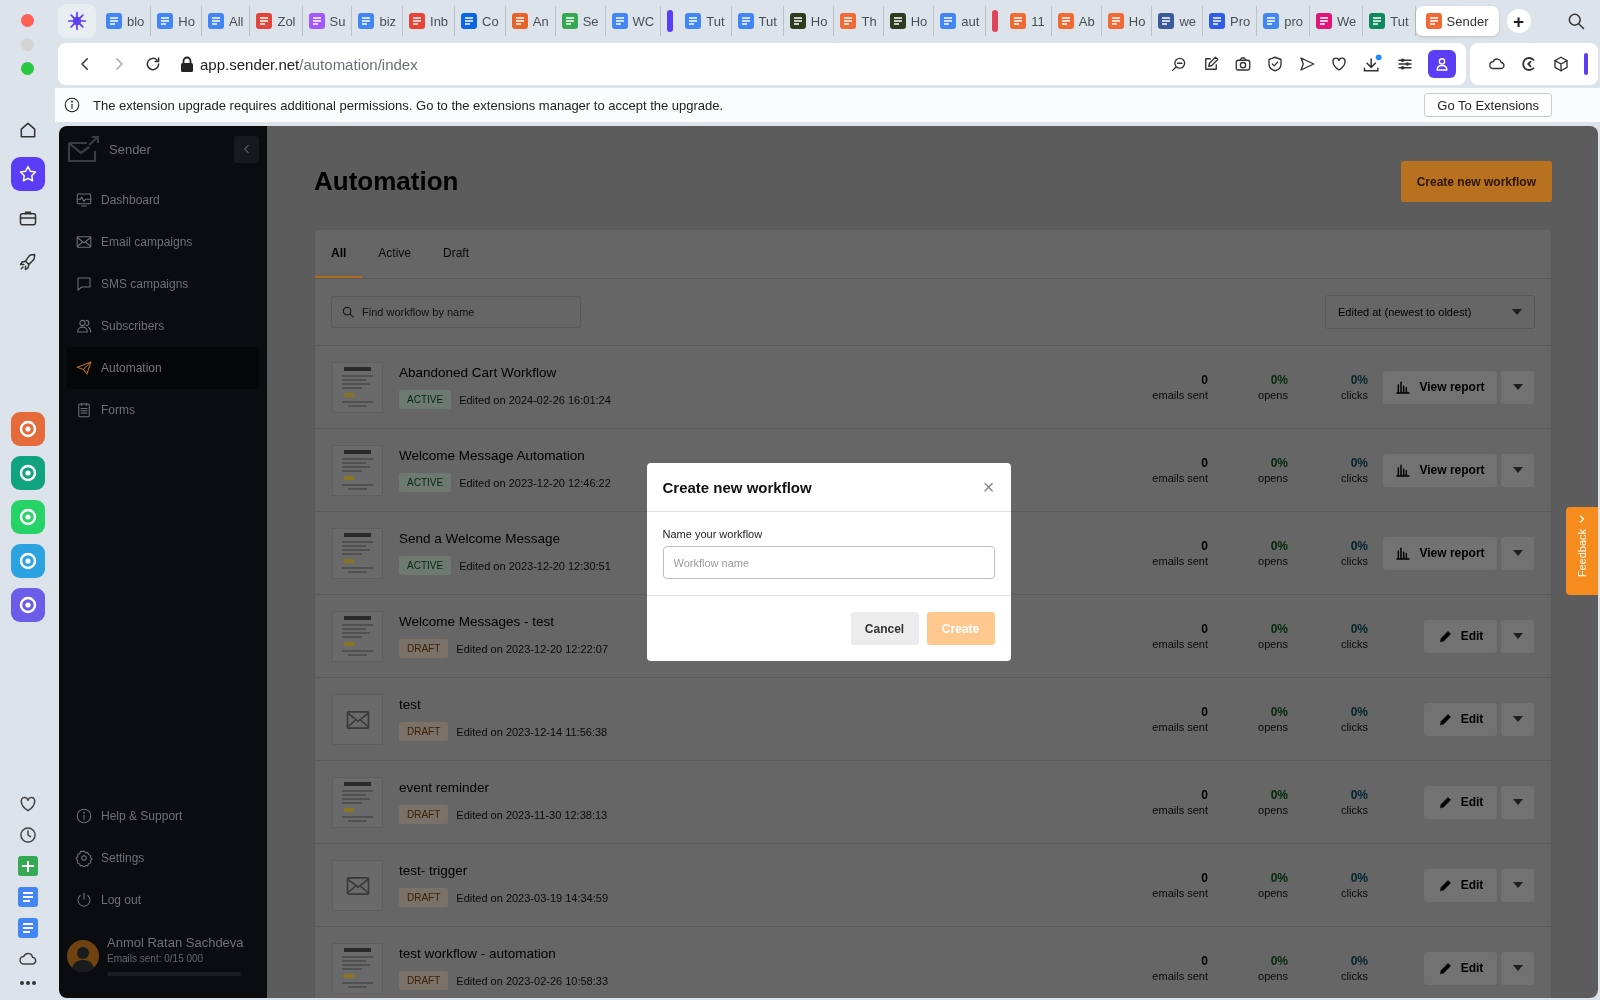  What do you see at coordinates (163, 410) in the screenshot?
I see `nav-item: Forms` at bounding box center [163, 410].